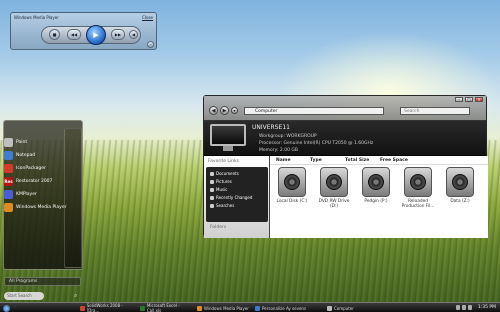 The width and height of the screenshot is (500, 312). I want to click on start-menu-item-label: Paint, so click(22, 142).